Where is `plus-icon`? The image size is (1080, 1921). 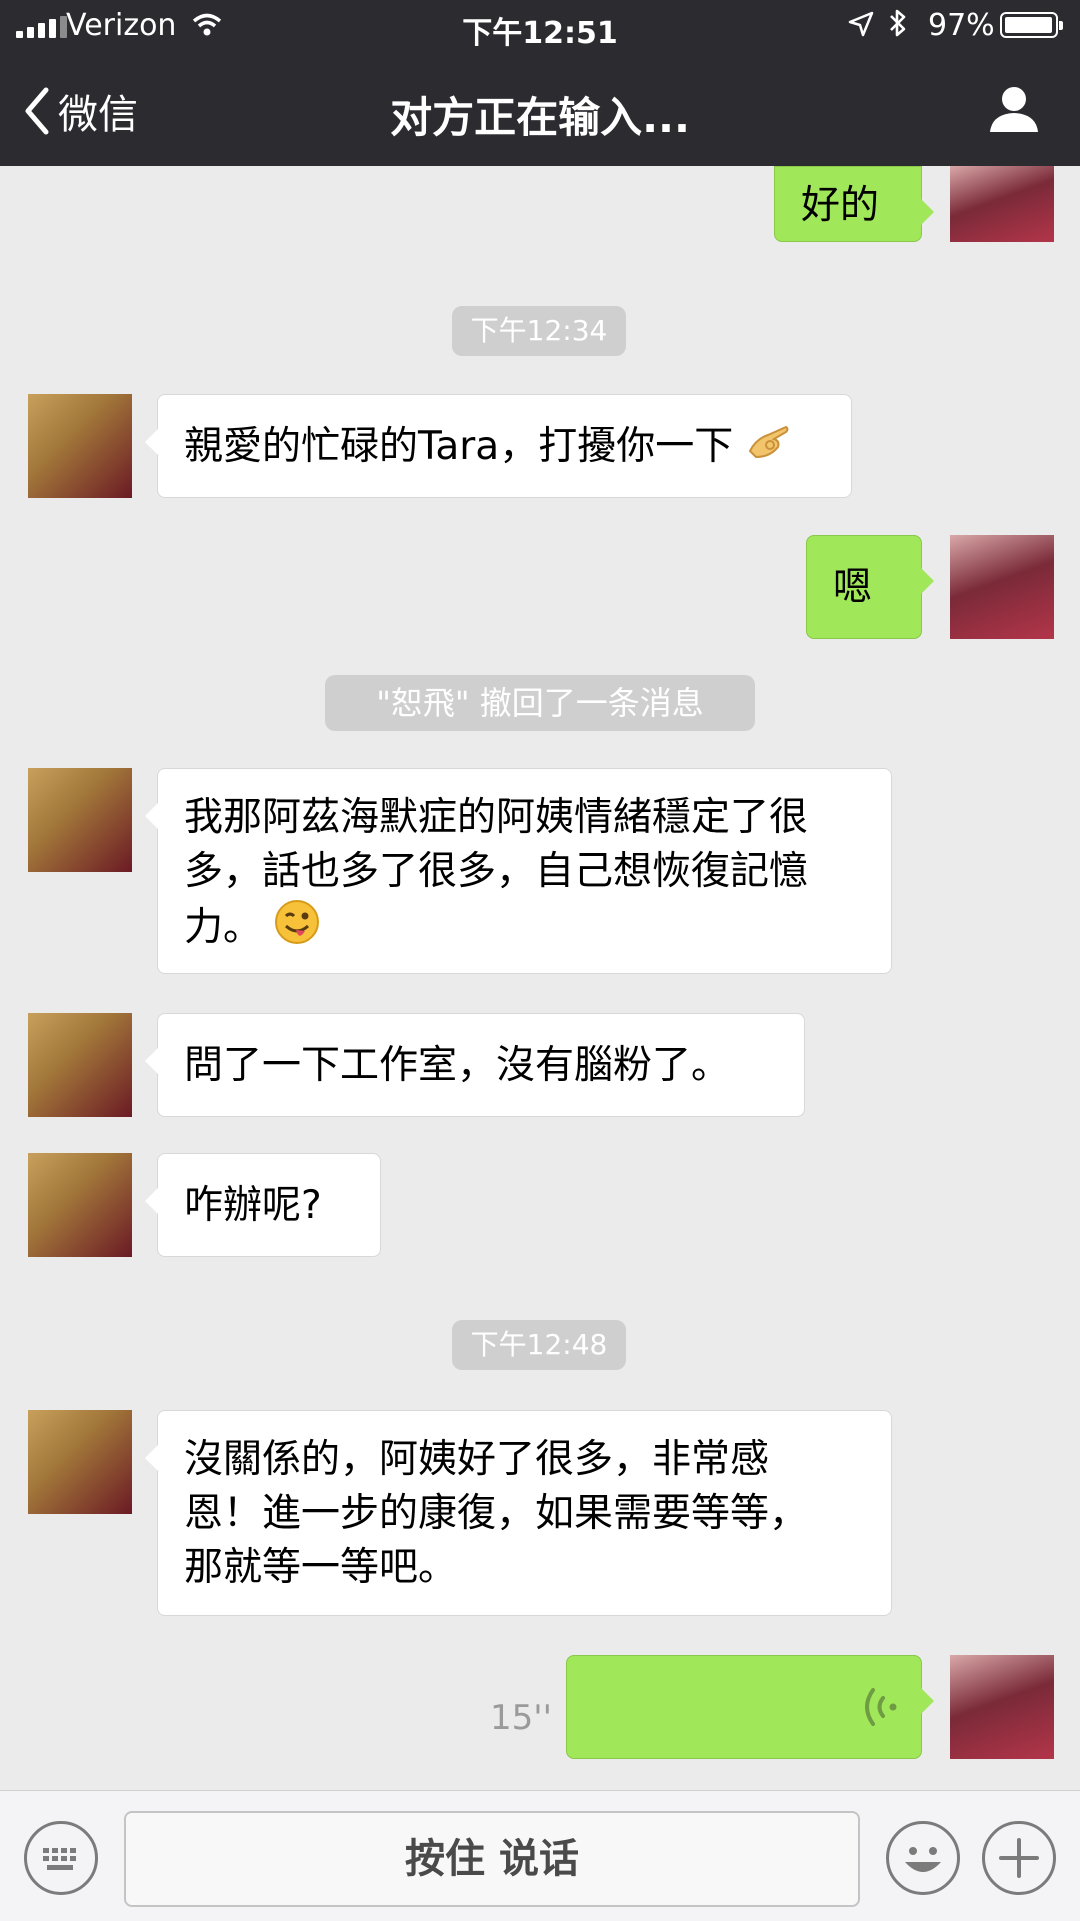
plus-icon is located at coordinates (1019, 1858).